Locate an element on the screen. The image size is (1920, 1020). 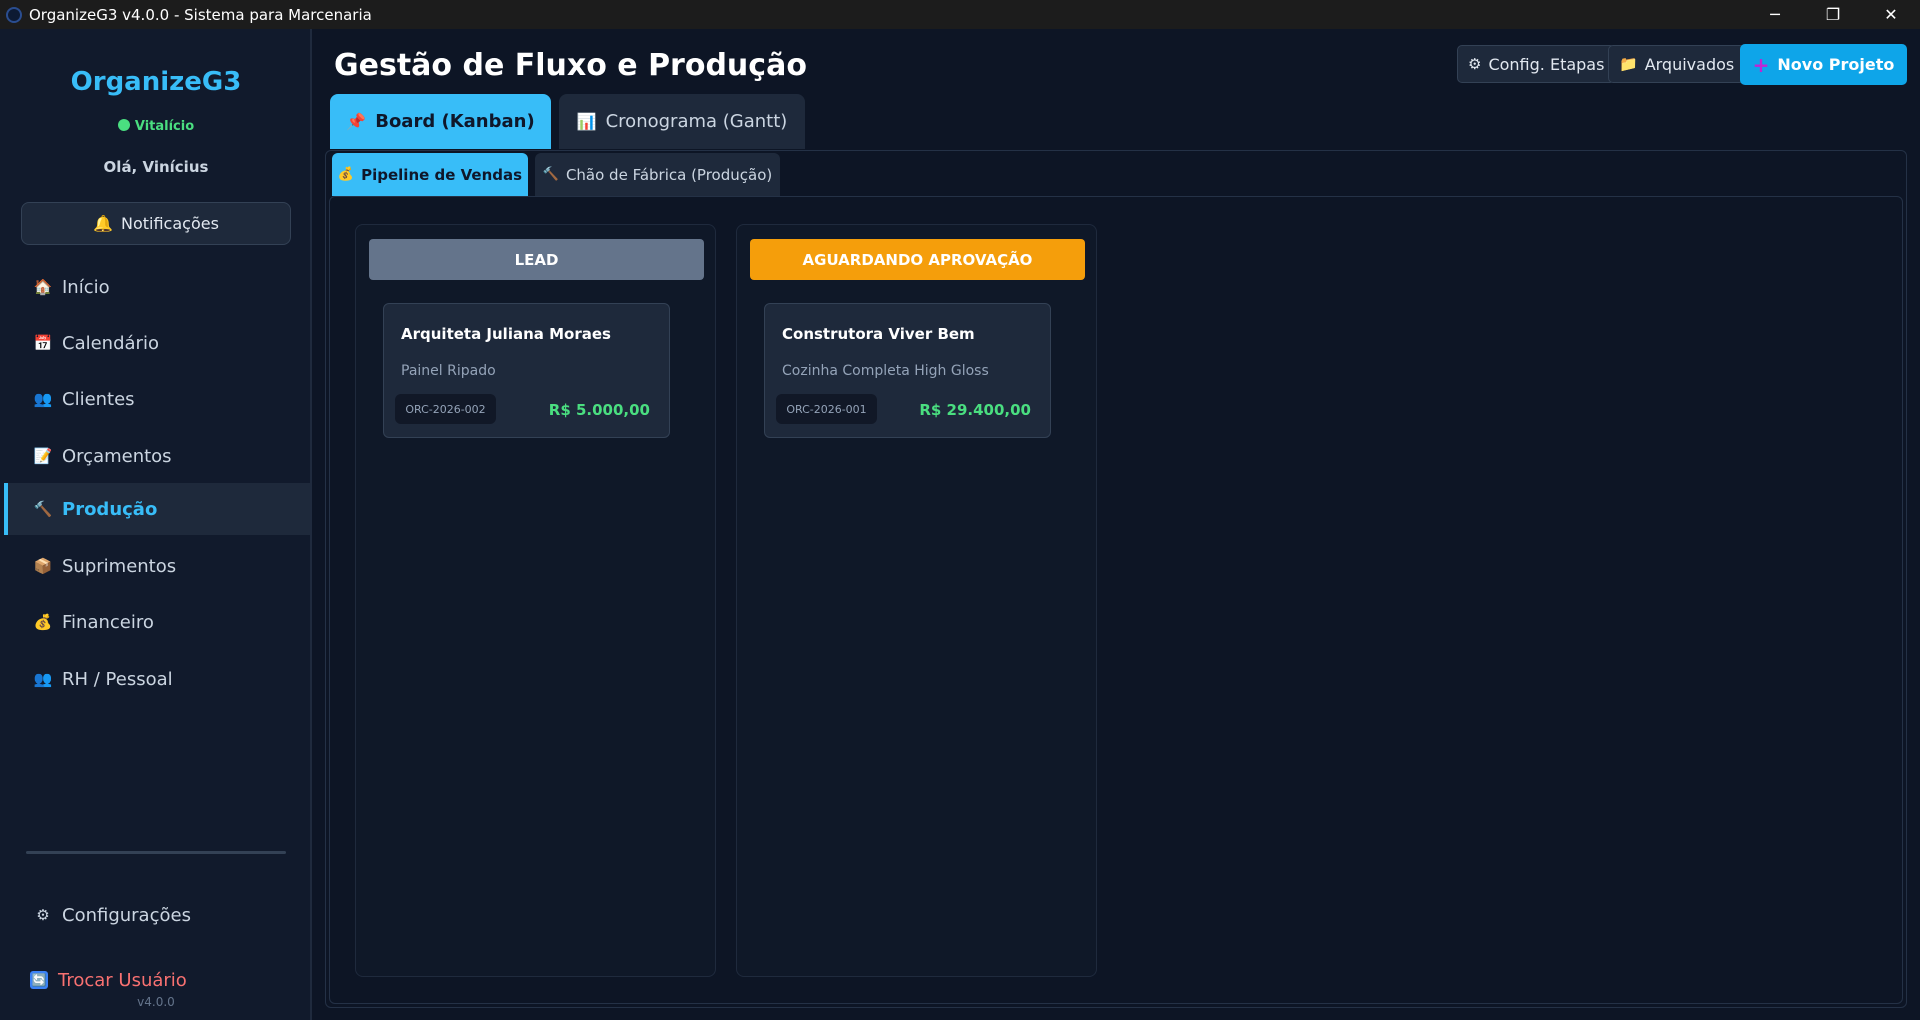
new-project-button: + Novo Projeto is located at coordinates (1823, 64).